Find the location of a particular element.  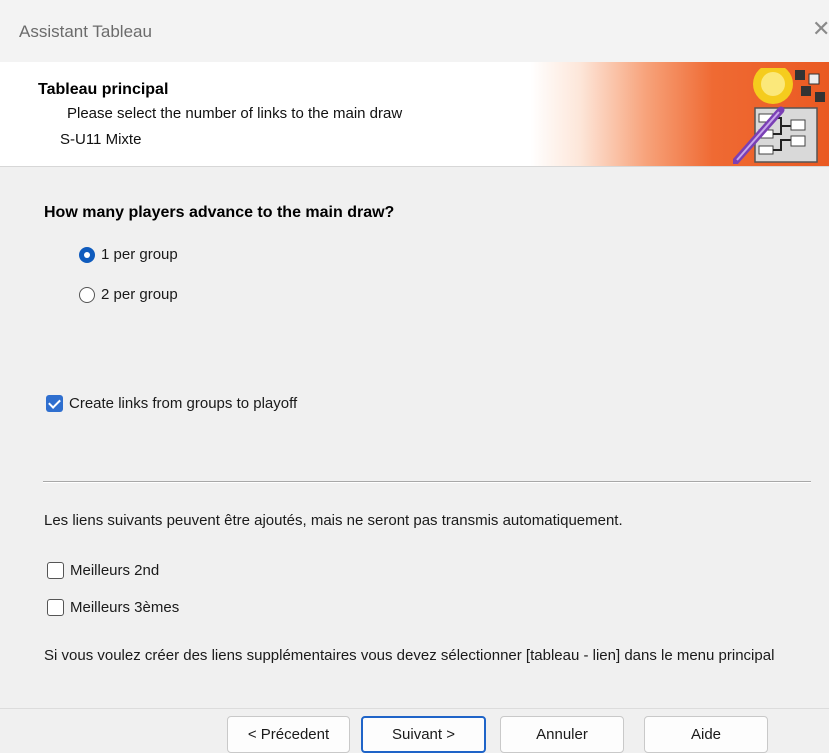

previous-button: < Précedent is located at coordinates (288, 734).